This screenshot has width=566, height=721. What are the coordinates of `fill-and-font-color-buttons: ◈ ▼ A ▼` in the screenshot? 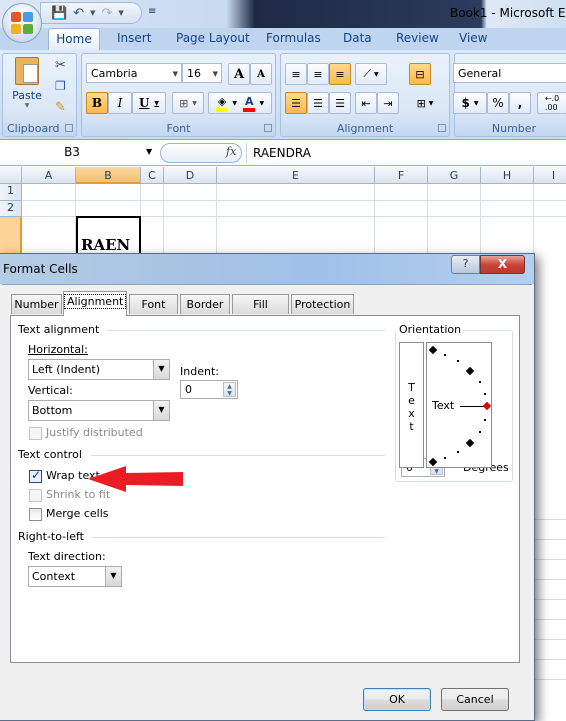 It's located at (240, 103).